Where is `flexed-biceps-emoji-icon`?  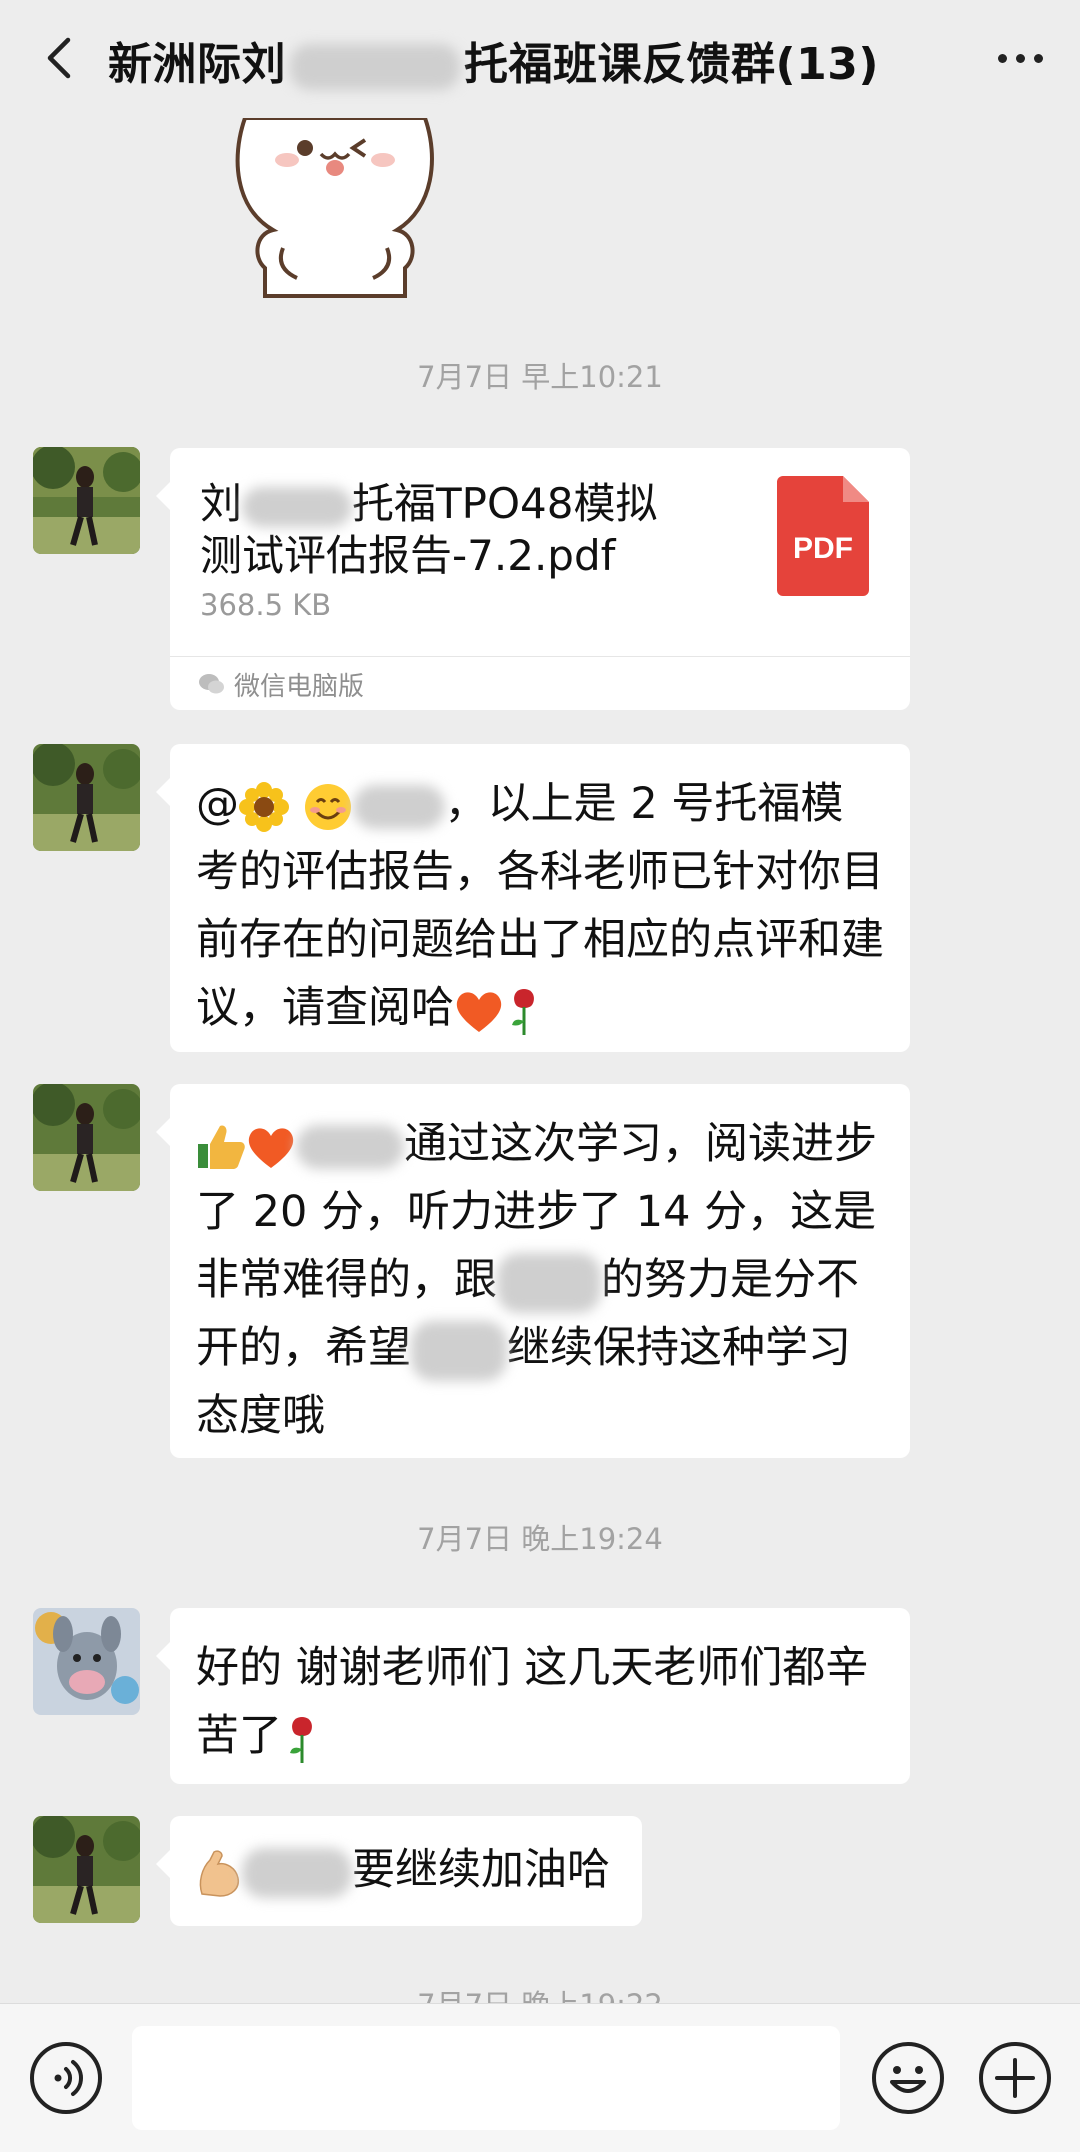
flexed-biceps-emoji-icon is located at coordinates (219, 1873).